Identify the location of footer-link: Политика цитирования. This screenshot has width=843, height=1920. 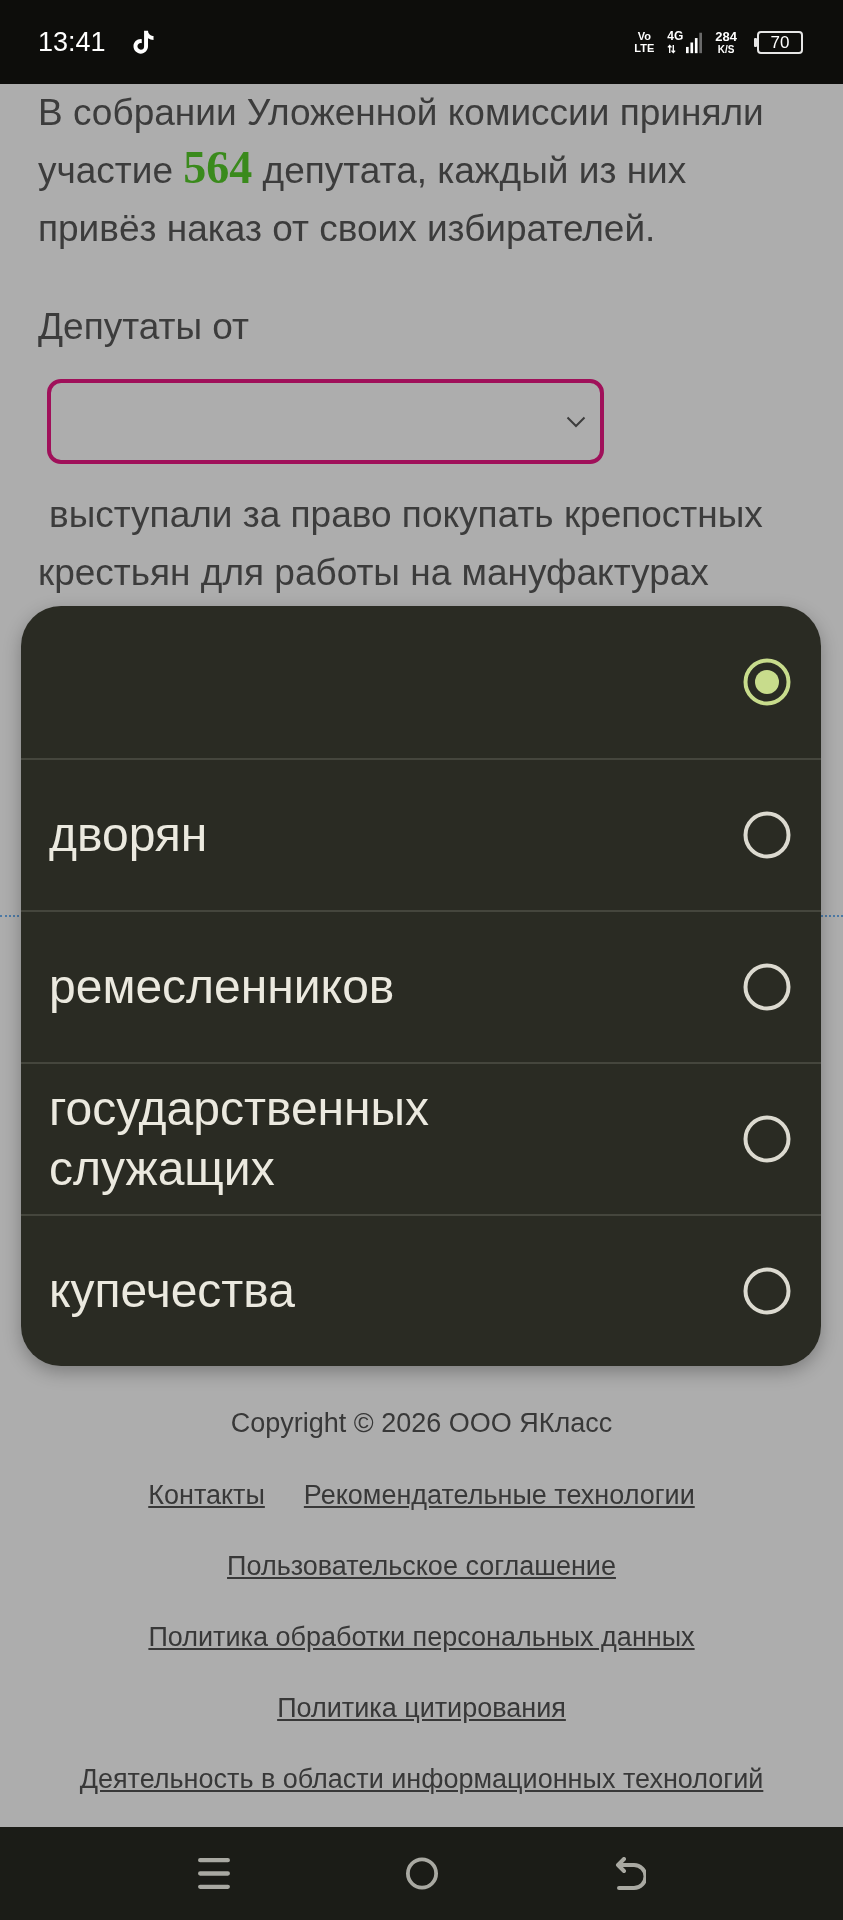
(421, 1707).